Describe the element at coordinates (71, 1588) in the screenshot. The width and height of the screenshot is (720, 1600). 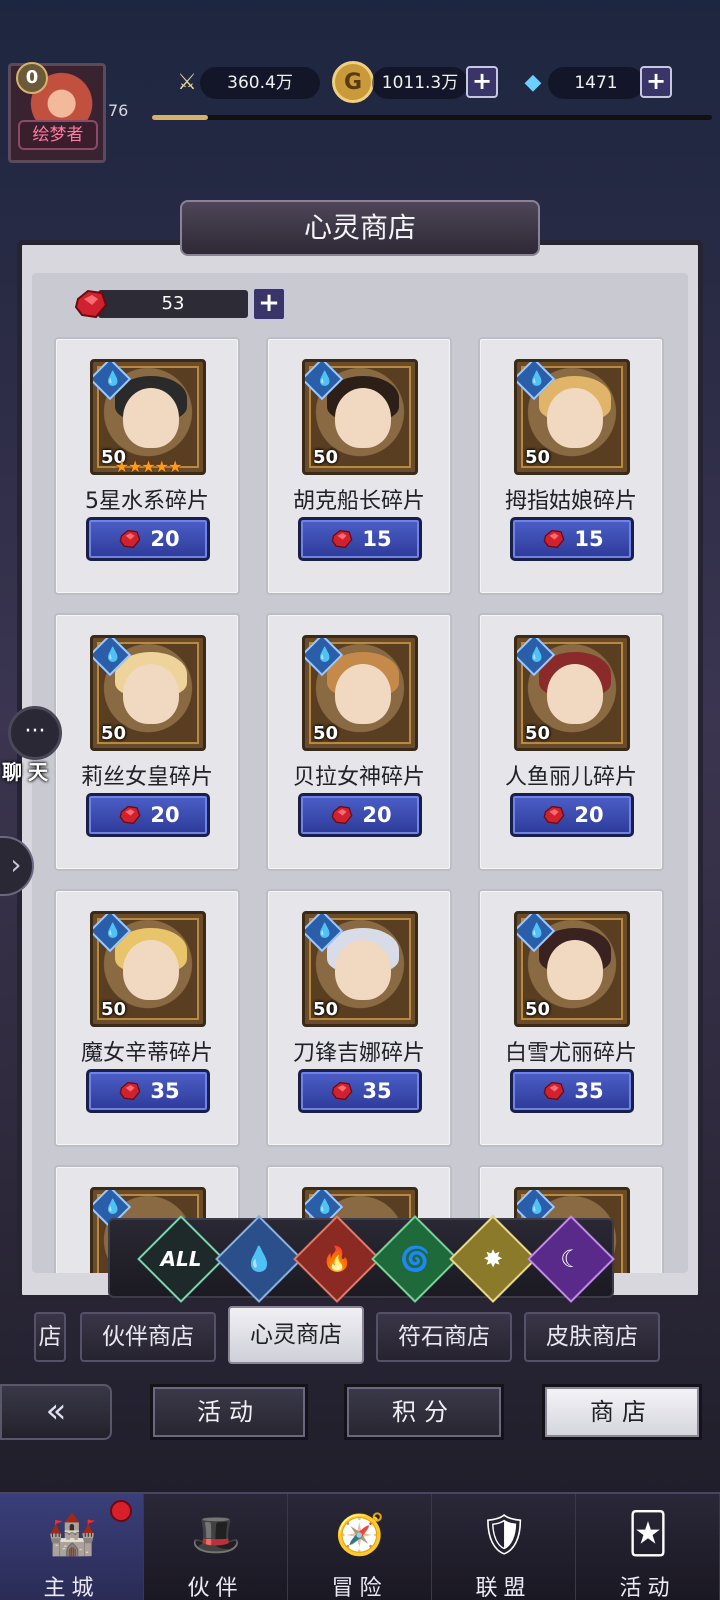
I see `nav-label: 主城` at that location.